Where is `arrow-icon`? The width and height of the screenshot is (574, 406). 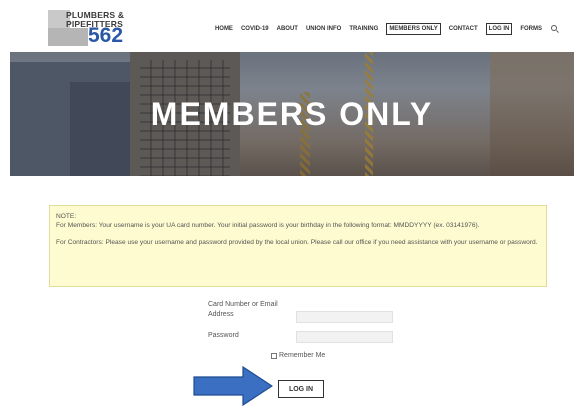
arrow-icon is located at coordinates (233, 386).